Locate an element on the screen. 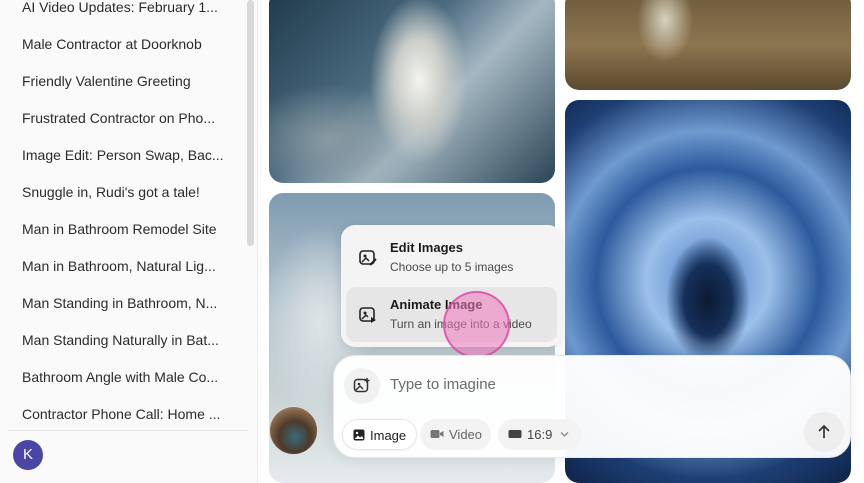 Image resolution: width=864 pixels, height=483 pixels. submit-button is located at coordinates (824, 432).